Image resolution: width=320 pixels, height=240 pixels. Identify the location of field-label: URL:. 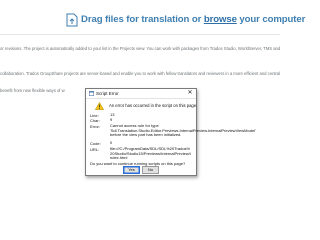
(95, 149).